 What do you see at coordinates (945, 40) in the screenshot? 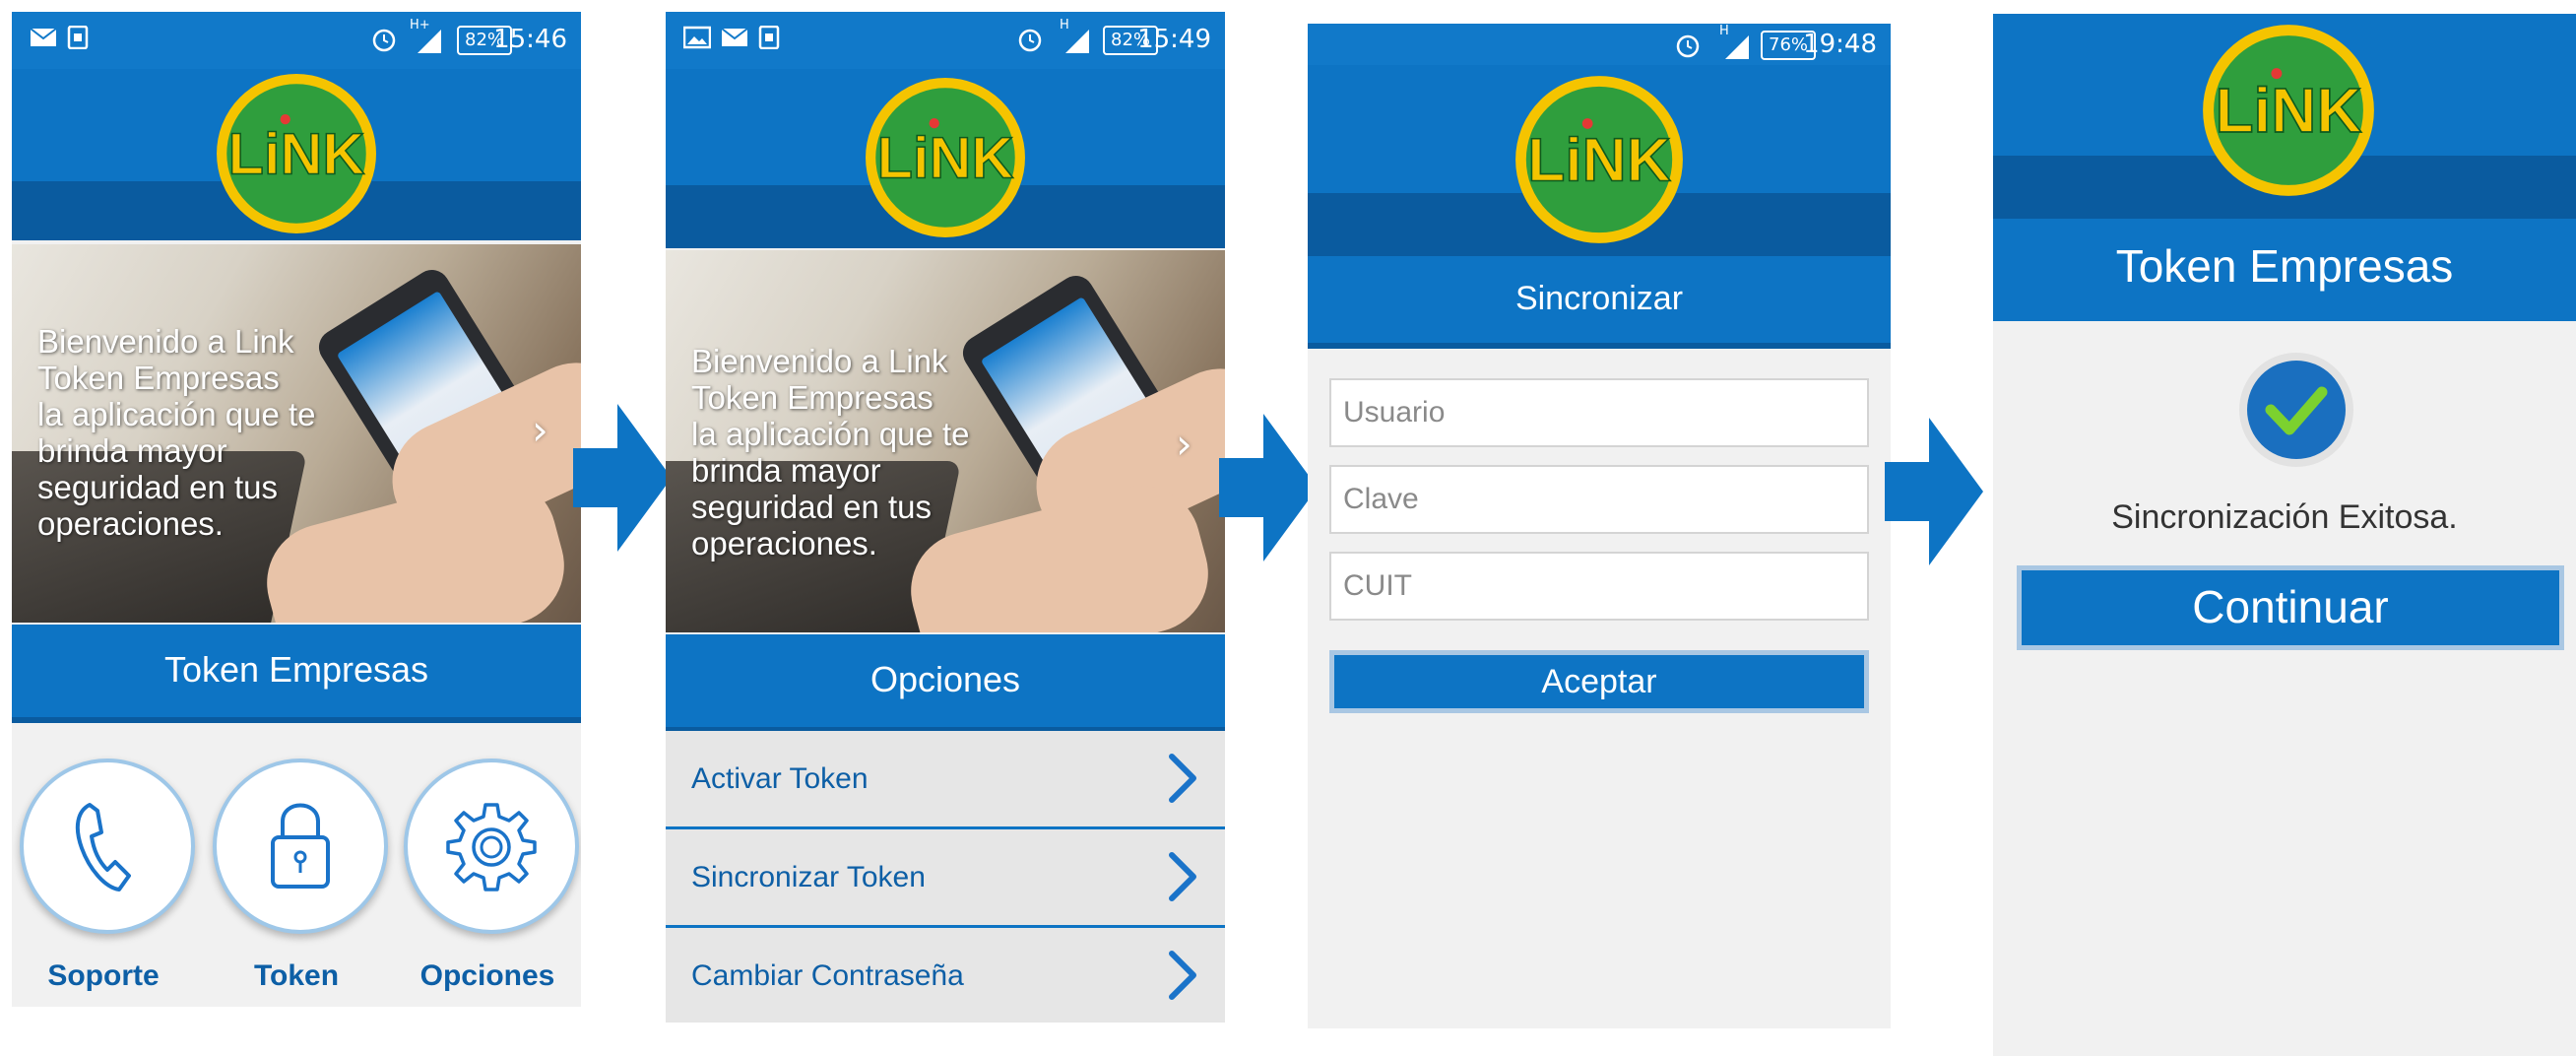
I see `status-bar: H 82% 15:49` at bounding box center [945, 40].